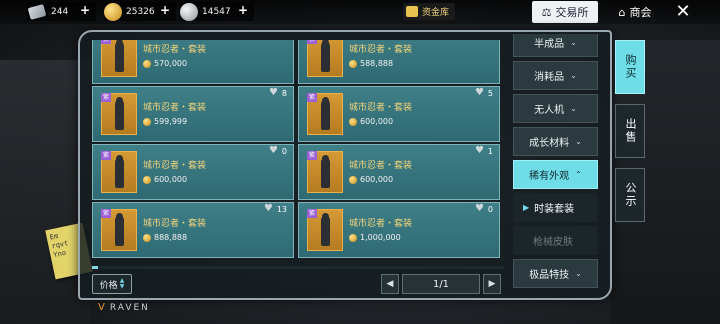 Image resolution: width=720 pixels, height=324 pixels. What do you see at coordinates (549, 275) in the screenshot?
I see `category-label: 极品特技` at bounding box center [549, 275].